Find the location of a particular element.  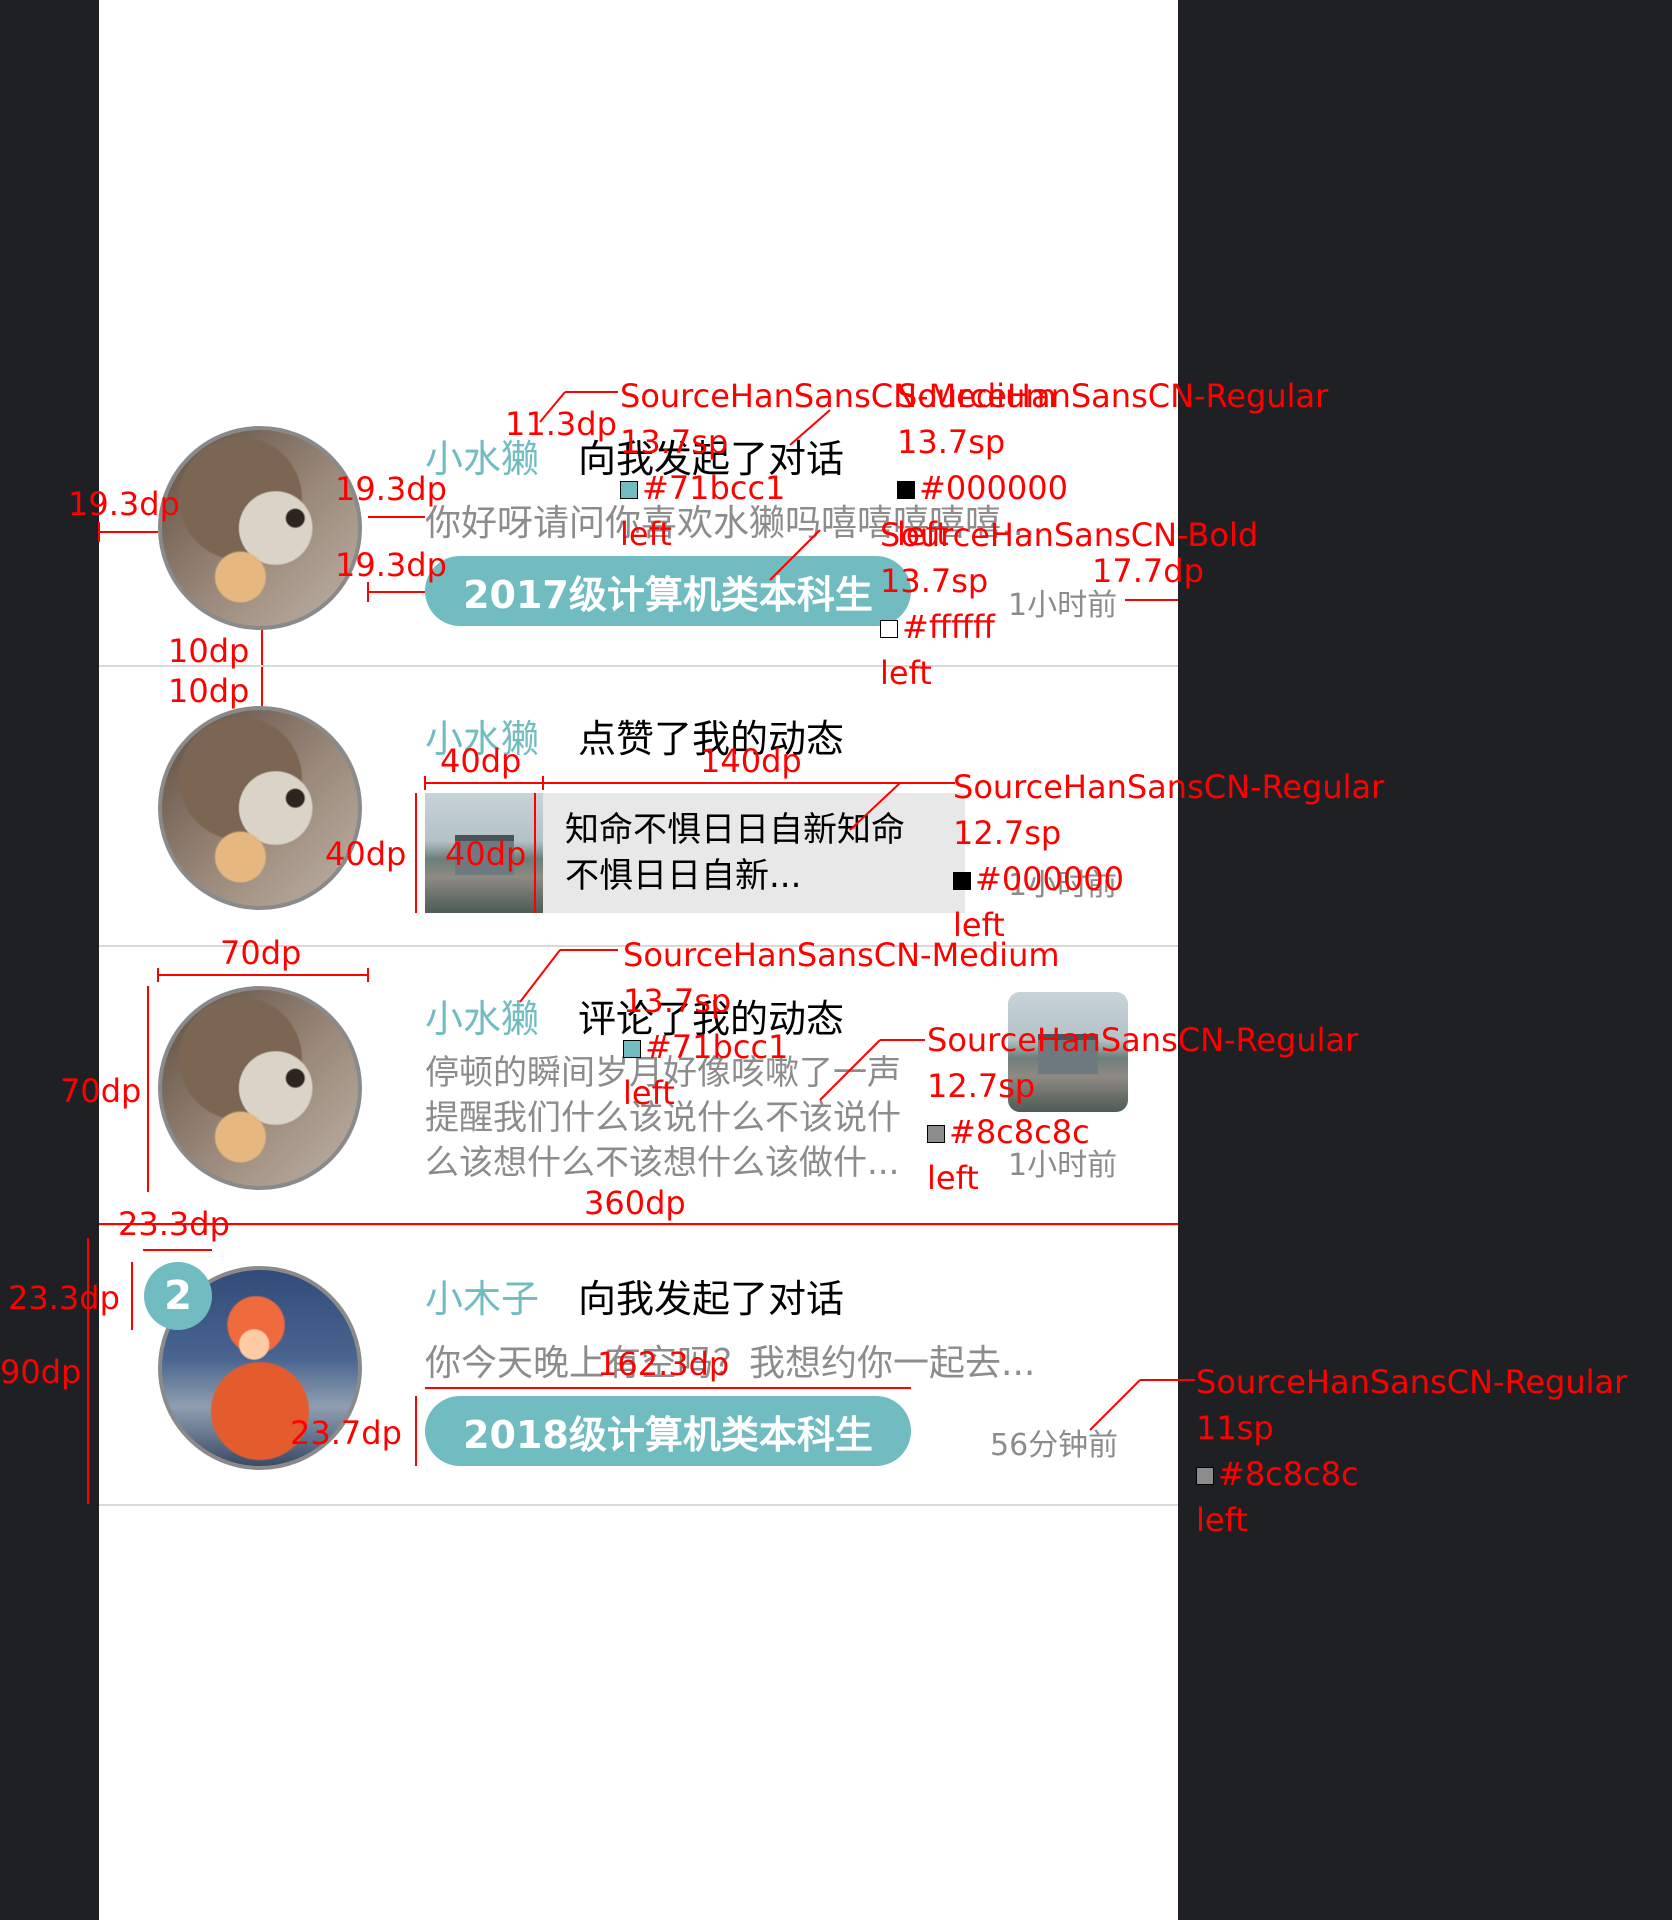

spacing-annotation: 162.3dp is located at coordinates (663, 1364).